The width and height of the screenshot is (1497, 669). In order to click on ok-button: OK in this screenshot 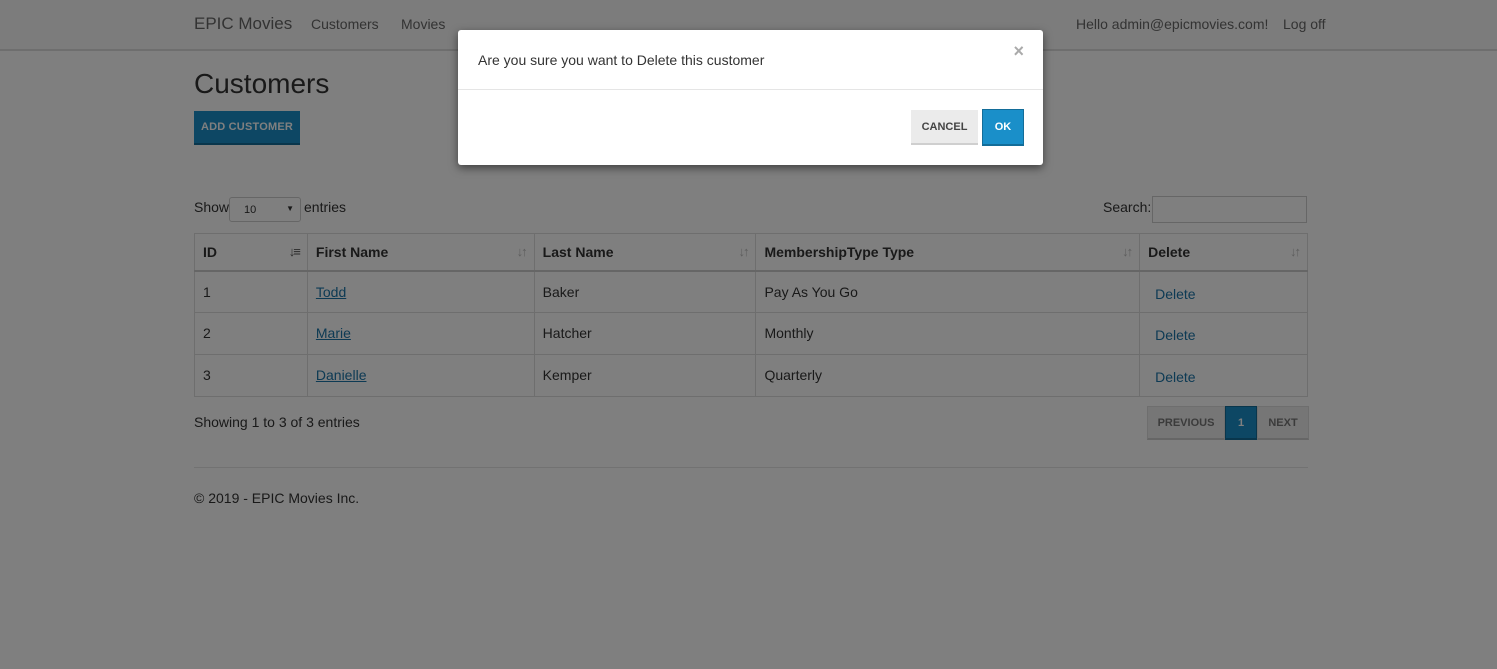, I will do `click(1003, 127)`.